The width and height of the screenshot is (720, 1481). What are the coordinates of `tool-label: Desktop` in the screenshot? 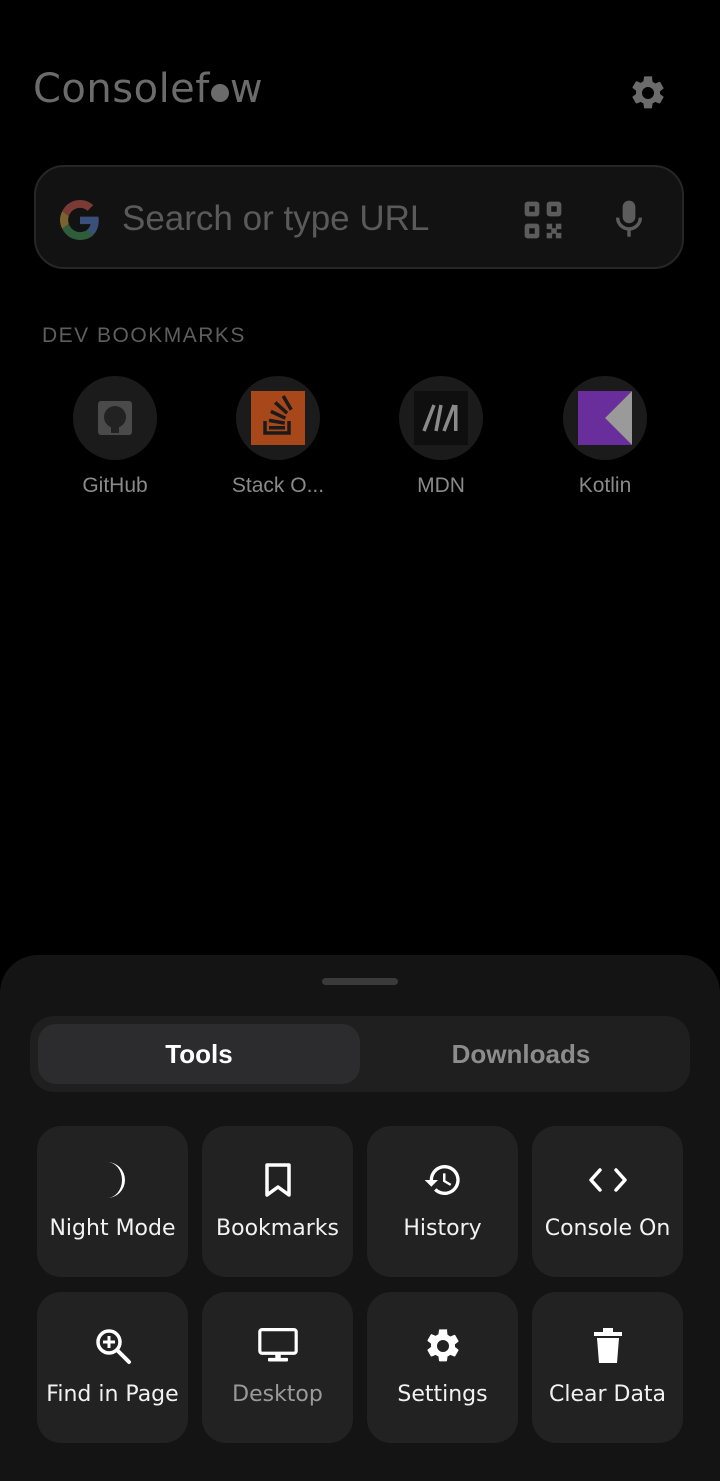 It's located at (277, 1394).